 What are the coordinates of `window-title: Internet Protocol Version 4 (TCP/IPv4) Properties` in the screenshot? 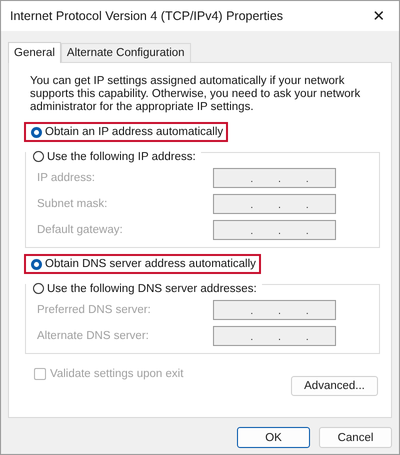 It's located at (147, 16).